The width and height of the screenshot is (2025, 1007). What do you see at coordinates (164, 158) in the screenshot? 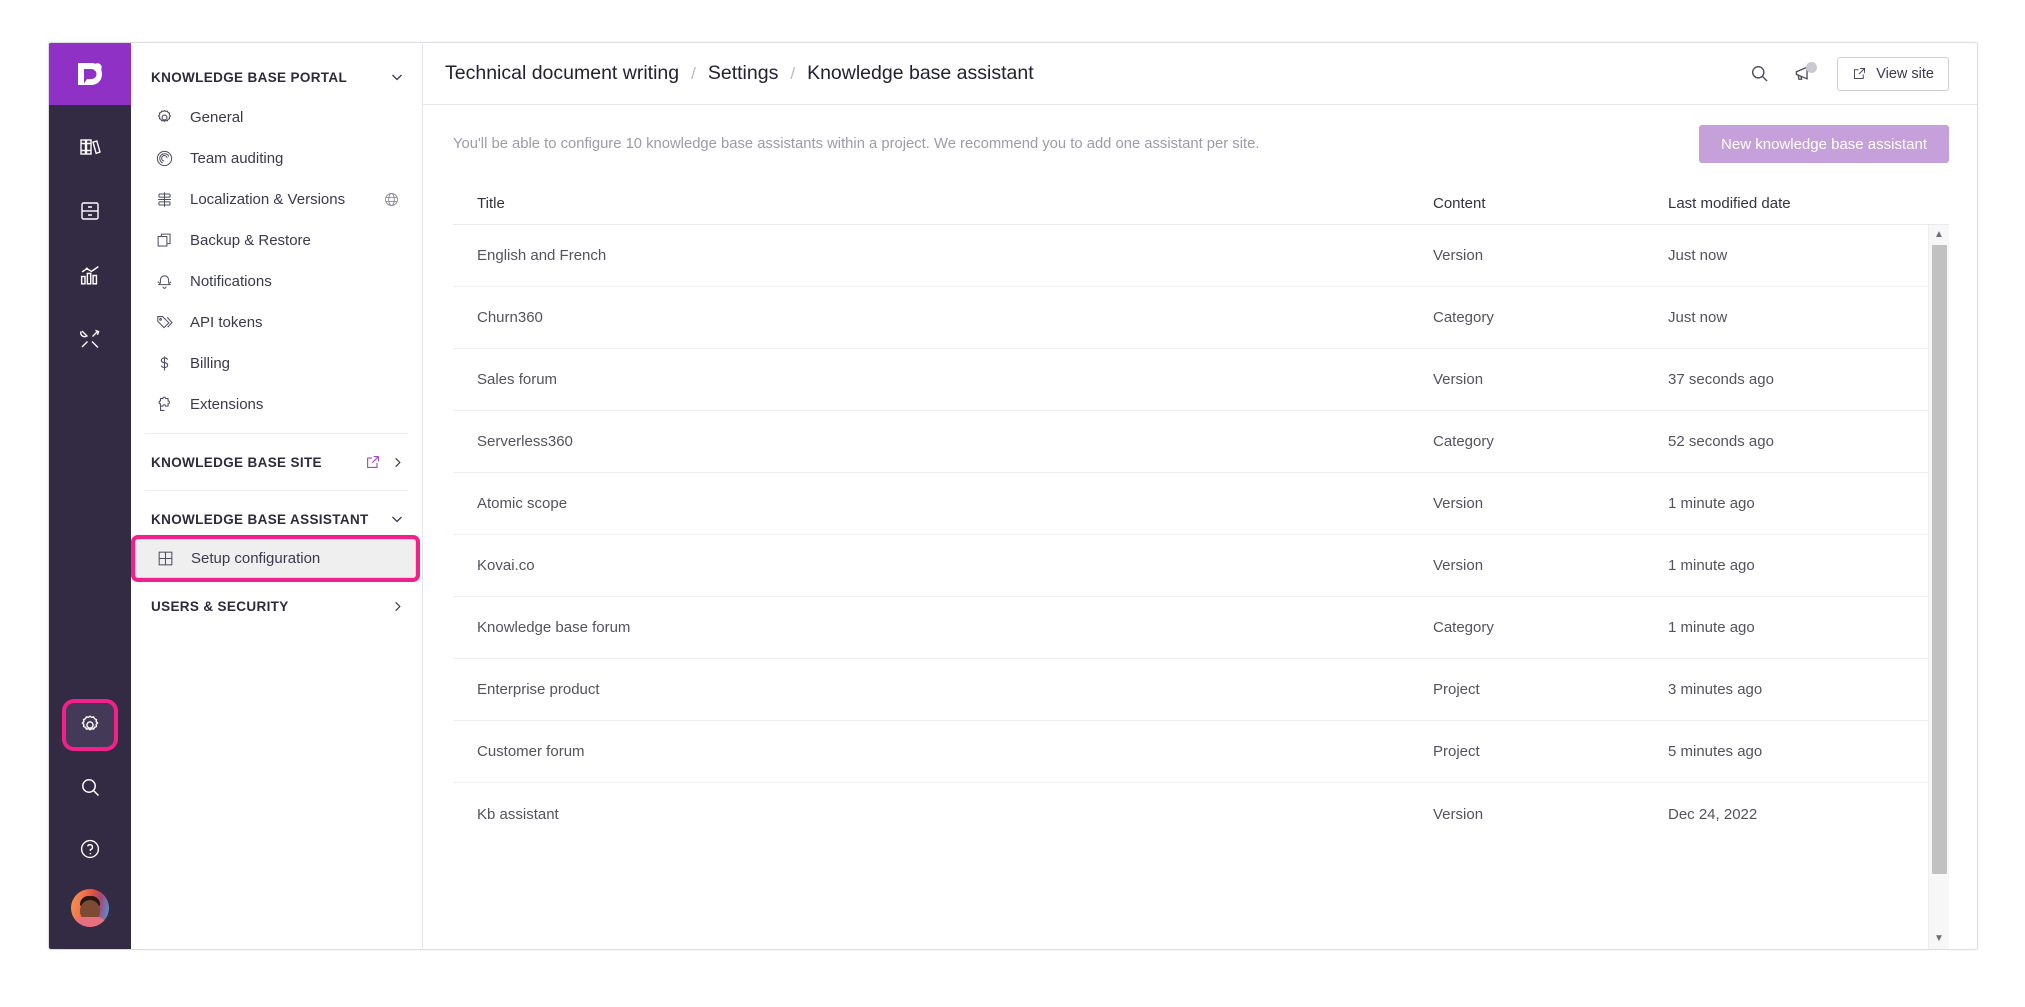
I see `audit-target-icon` at bounding box center [164, 158].